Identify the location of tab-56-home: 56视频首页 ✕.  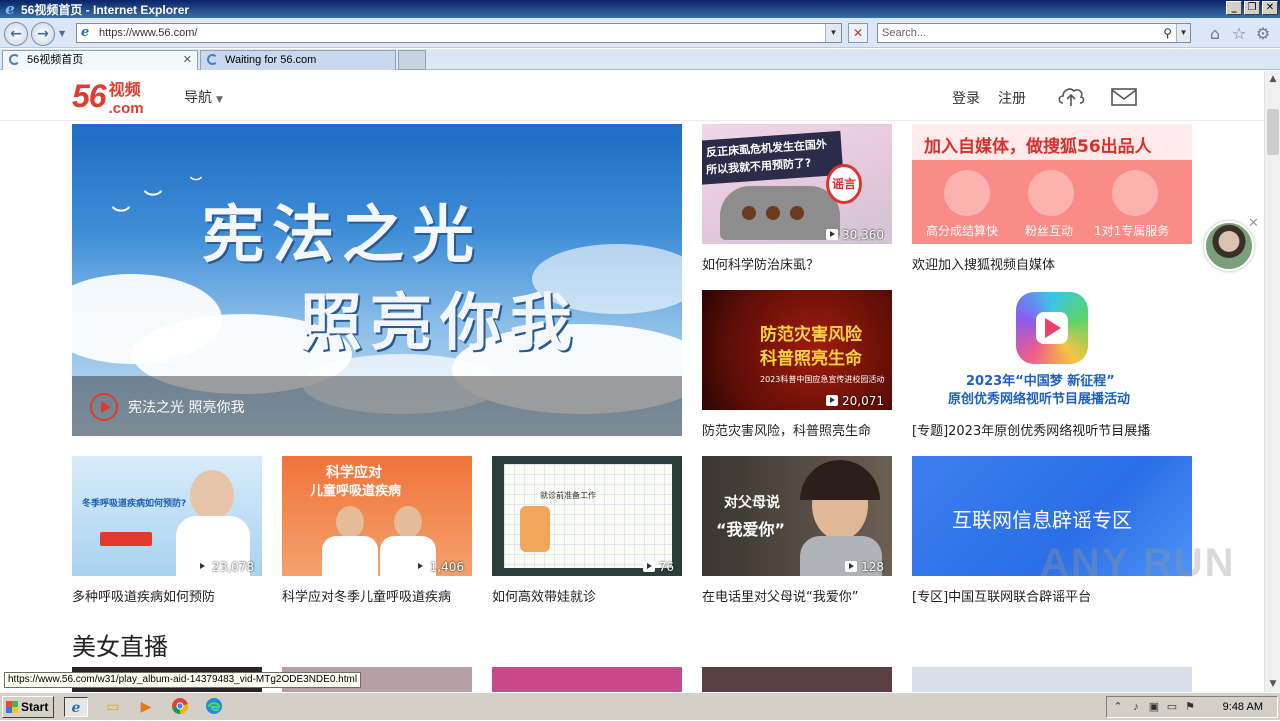
(100, 60).